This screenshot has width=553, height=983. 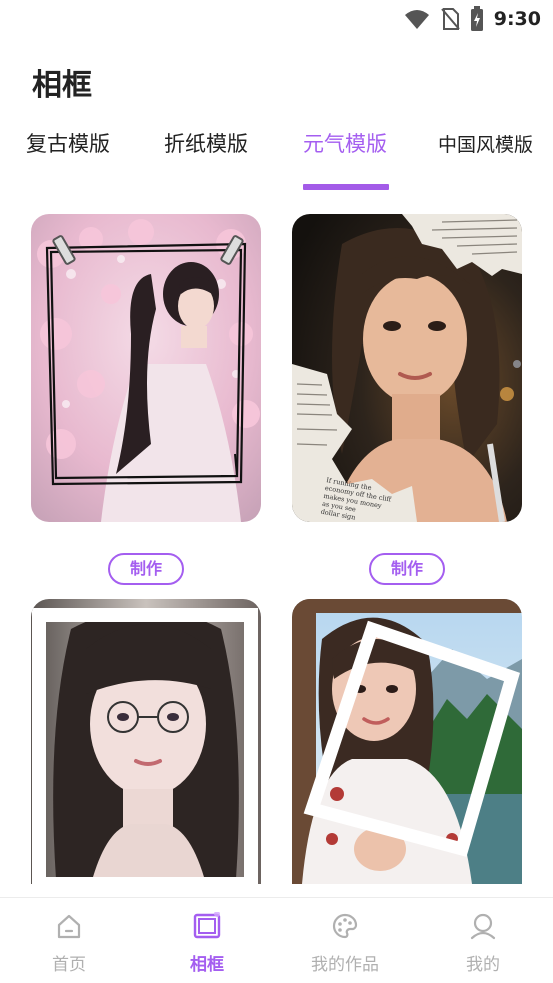 What do you see at coordinates (276, 163) in the screenshot?
I see `template-tabs: 复古模版 折纸模版 元气模版 中国风模版` at bounding box center [276, 163].